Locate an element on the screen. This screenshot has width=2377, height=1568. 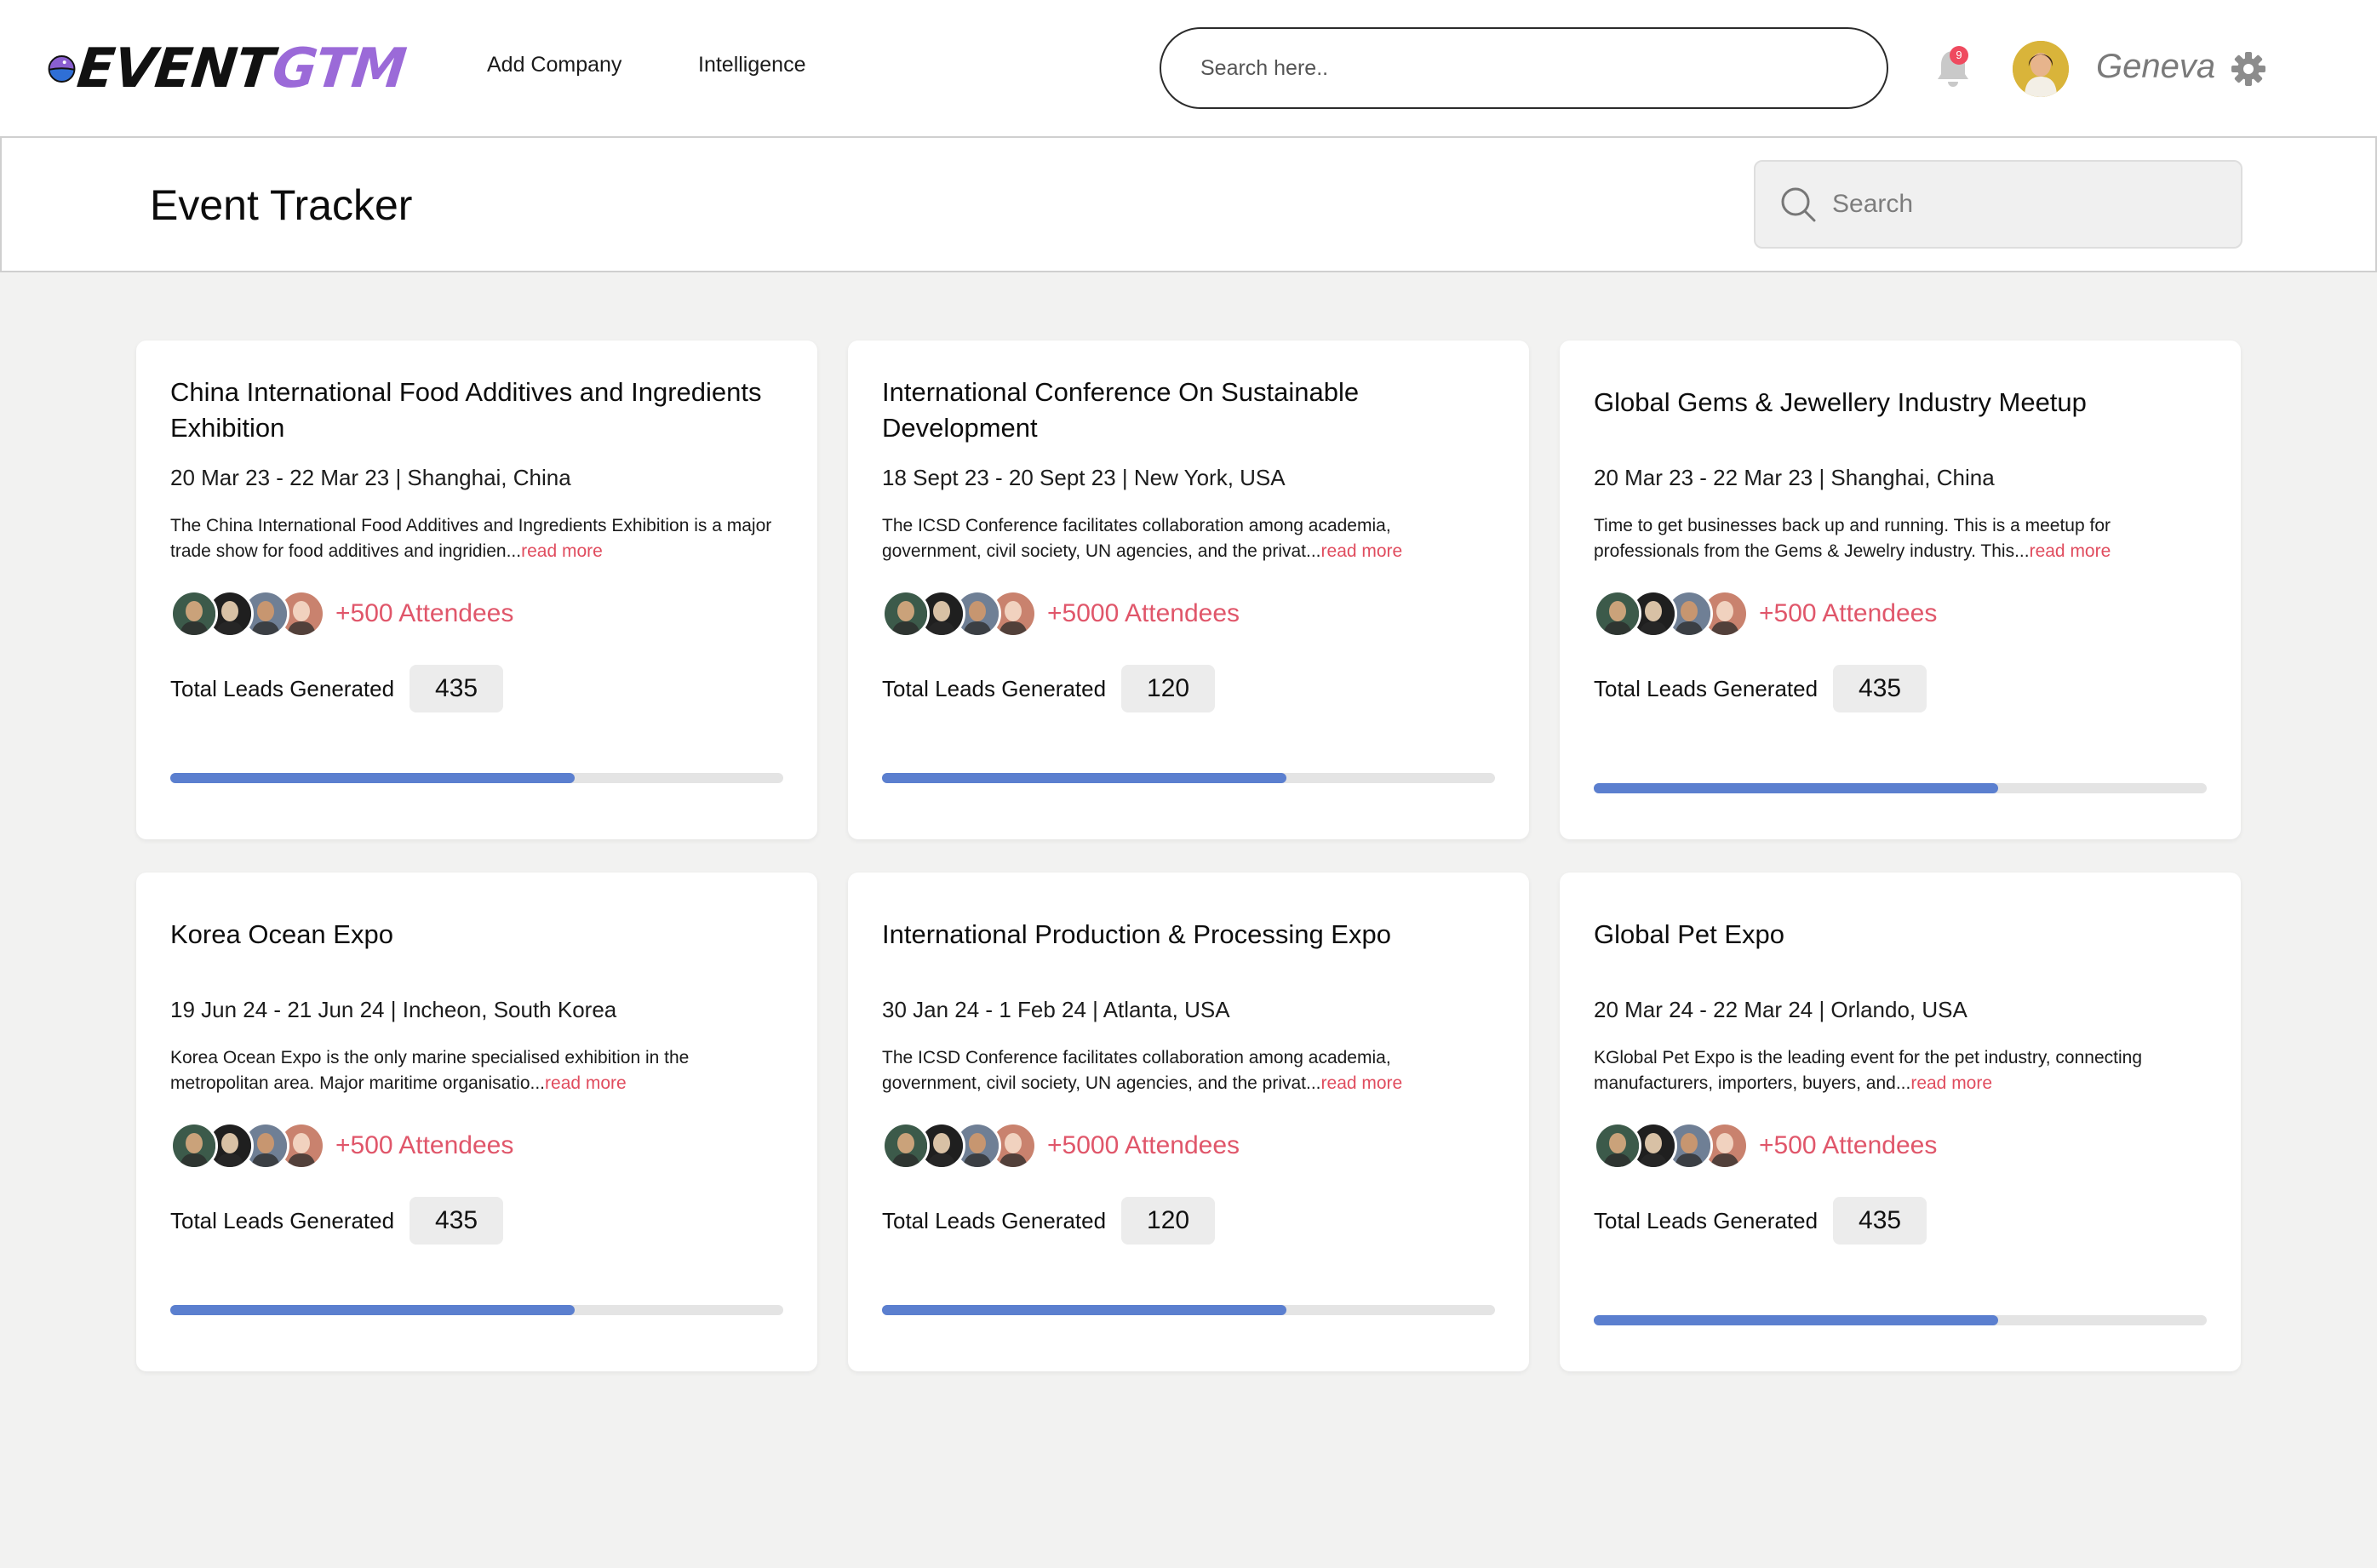
global-search-input is located at coordinates (1523, 68).